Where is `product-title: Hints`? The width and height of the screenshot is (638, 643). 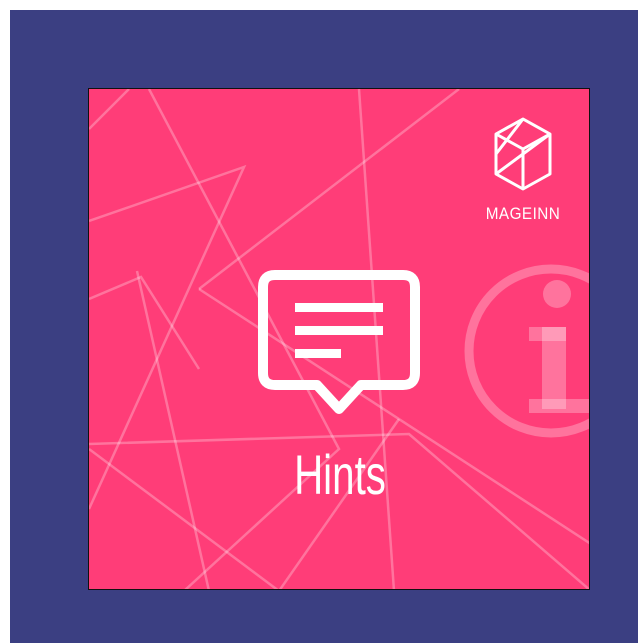 product-title: Hints is located at coordinates (340, 474).